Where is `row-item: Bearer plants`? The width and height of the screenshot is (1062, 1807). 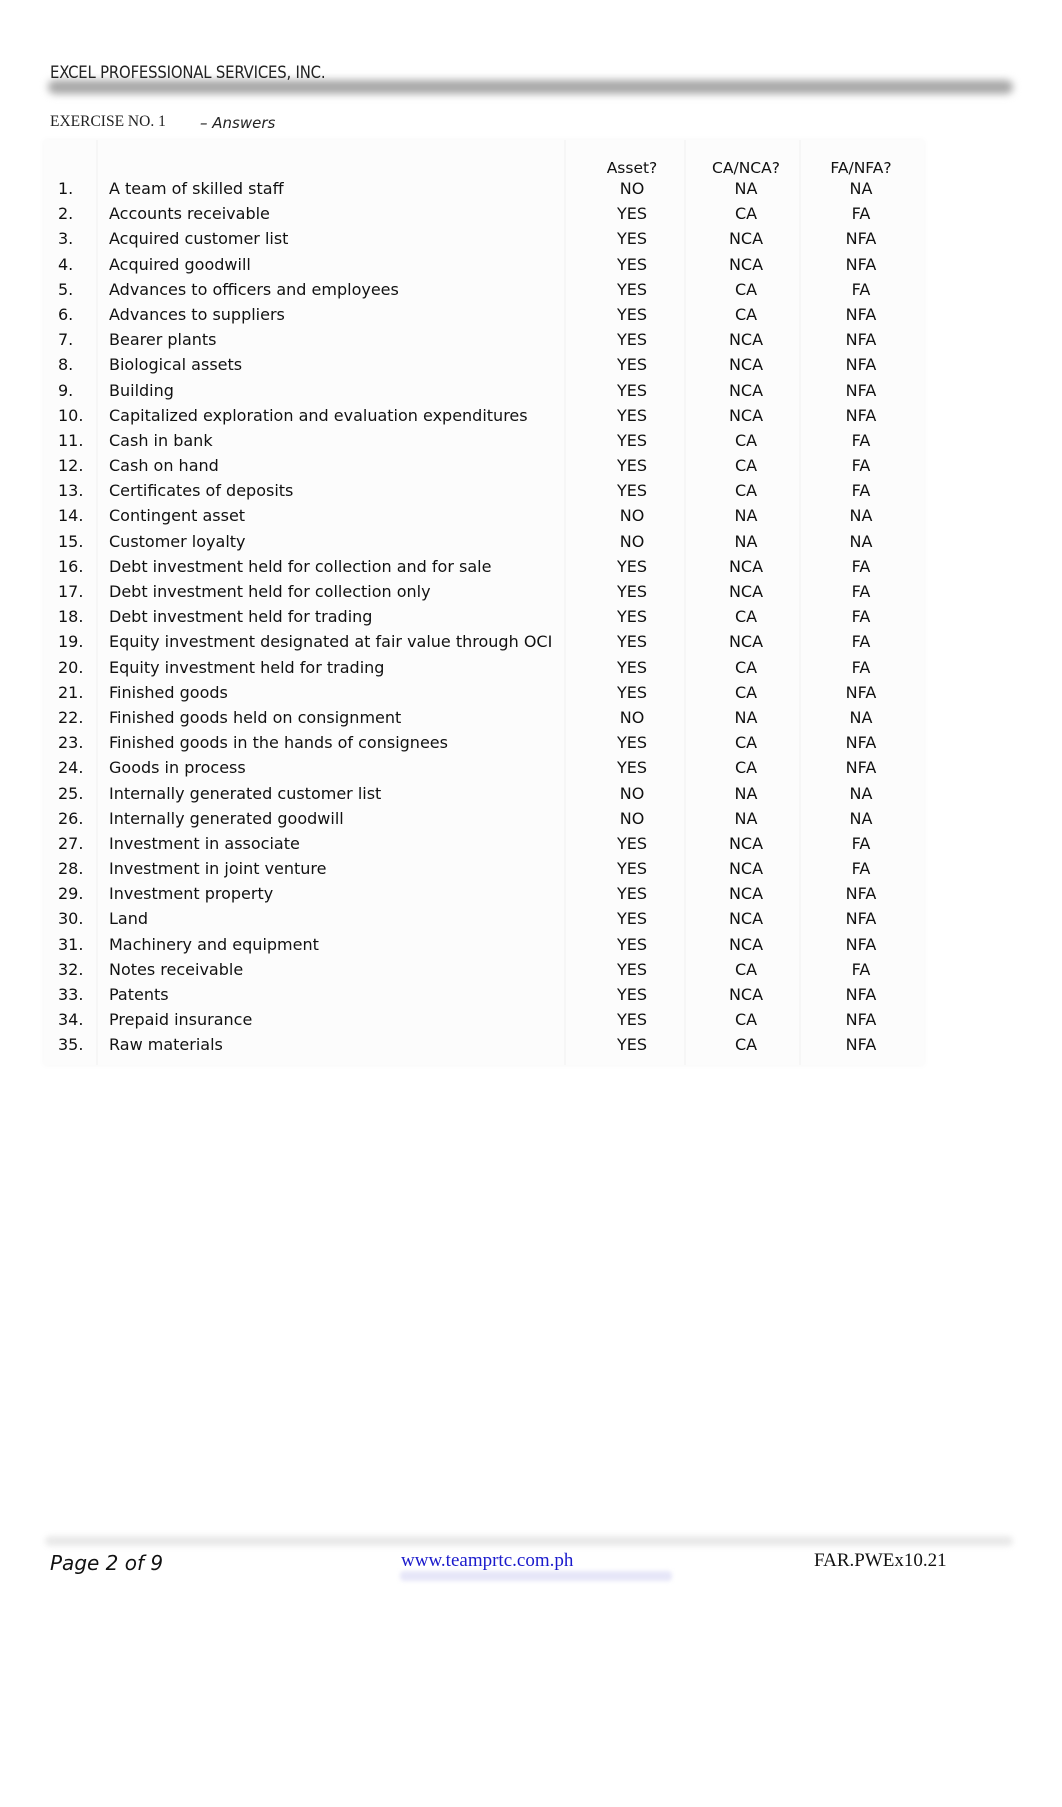 row-item: Bearer plants is located at coordinates (163, 340).